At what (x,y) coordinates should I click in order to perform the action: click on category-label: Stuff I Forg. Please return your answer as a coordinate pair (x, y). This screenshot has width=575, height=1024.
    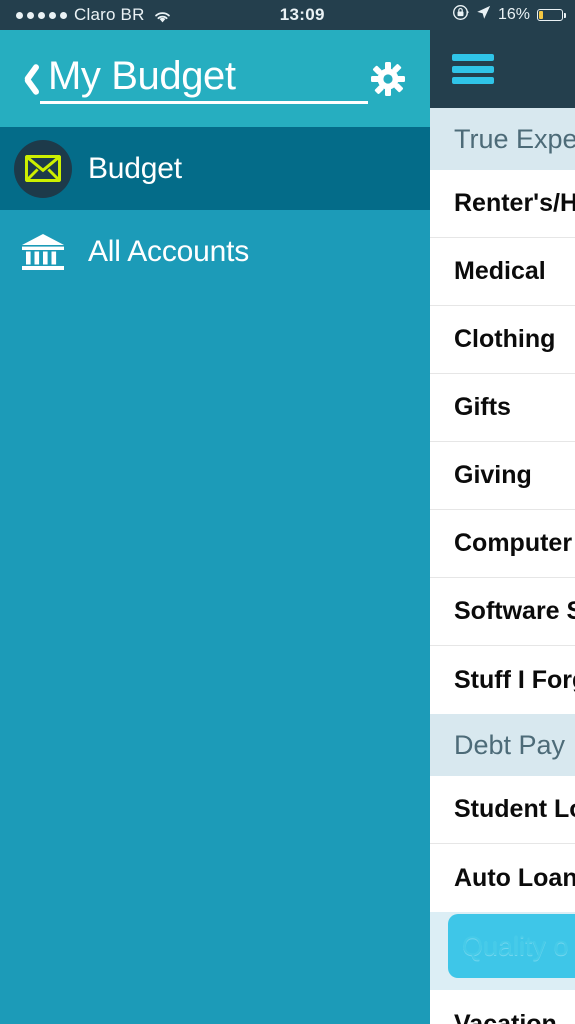
    Looking at the image, I should click on (514, 679).